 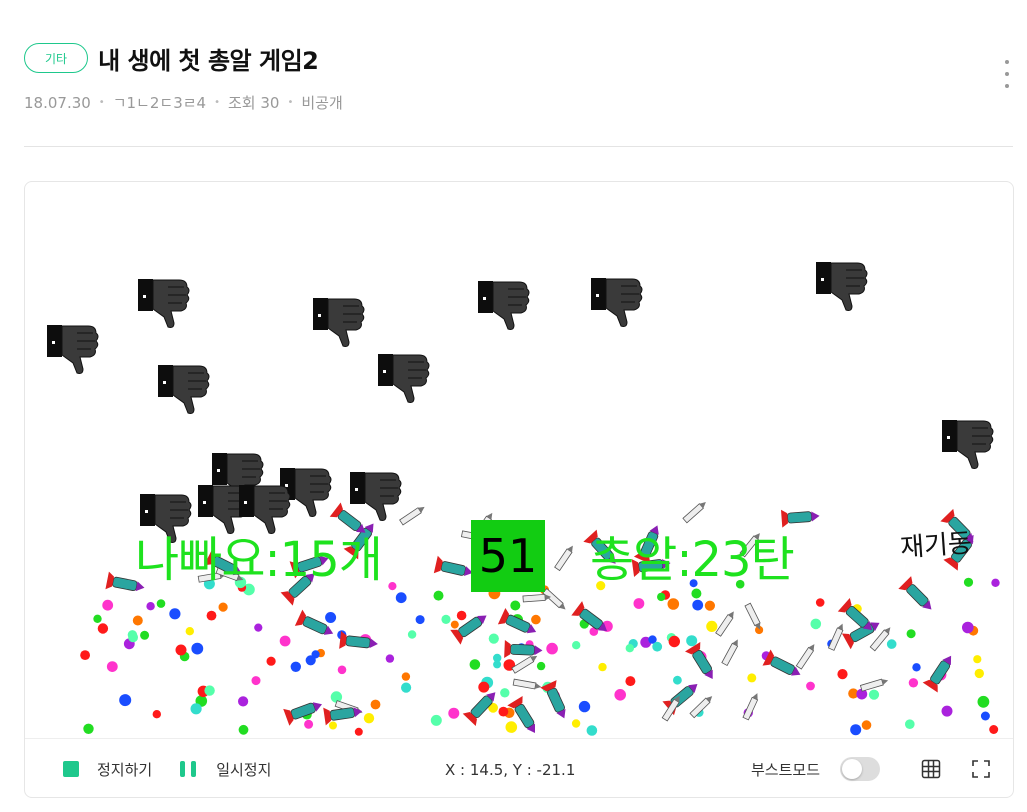 I want to click on boost-label: 부스트모드, so click(x=786, y=769).